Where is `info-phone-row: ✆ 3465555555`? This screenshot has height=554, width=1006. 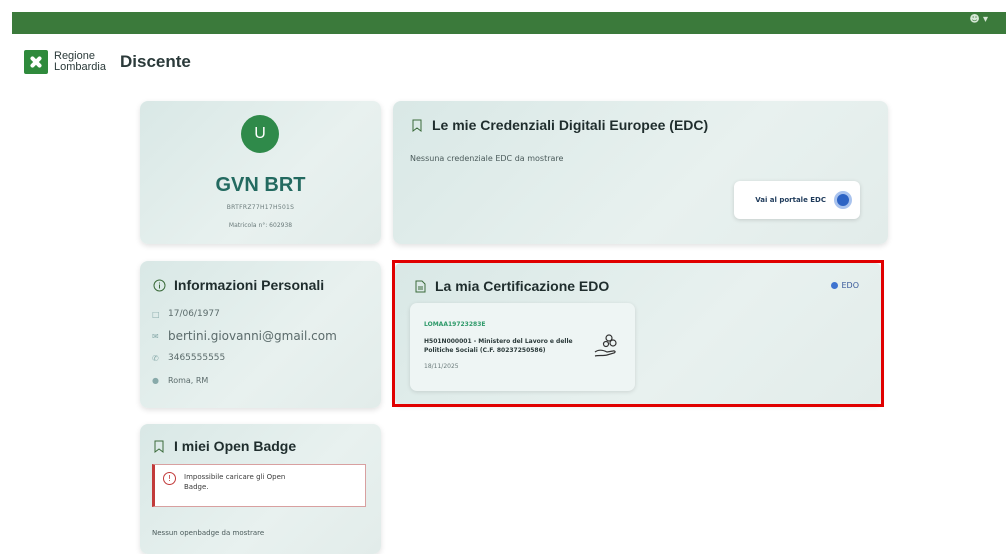 info-phone-row: ✆ 3465555555 is located at coordinates (188, 358).